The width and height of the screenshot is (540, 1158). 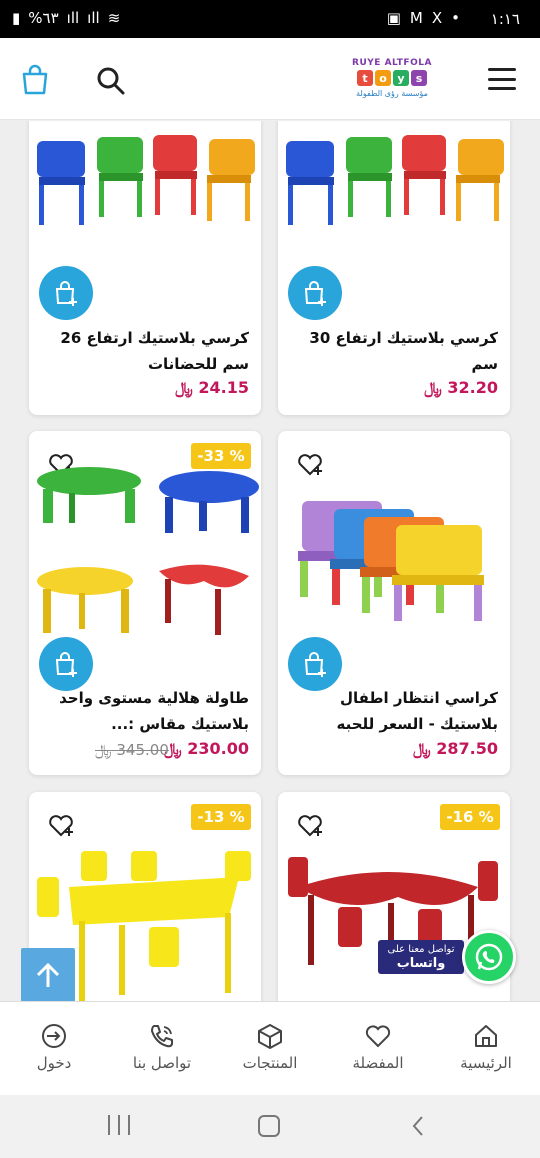 What do you see at coordinates (54, 1063) in the screenshot?
I see `nav-label: دخول` at bounding box center [54, 1063].